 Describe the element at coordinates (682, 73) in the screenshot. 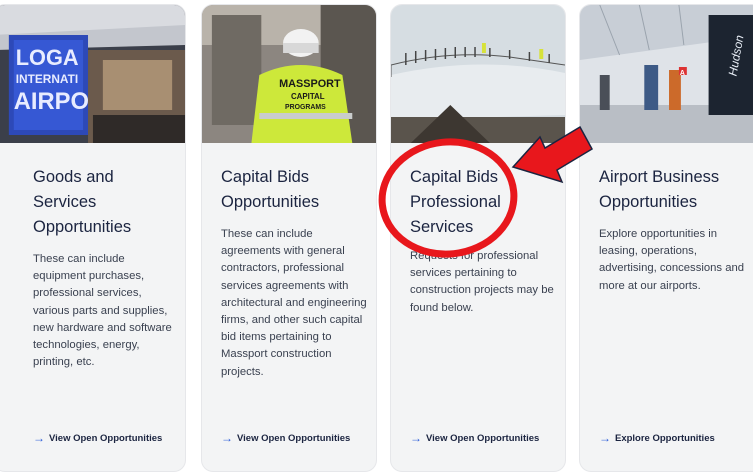

I see `gate-sign-text: A` at that location.